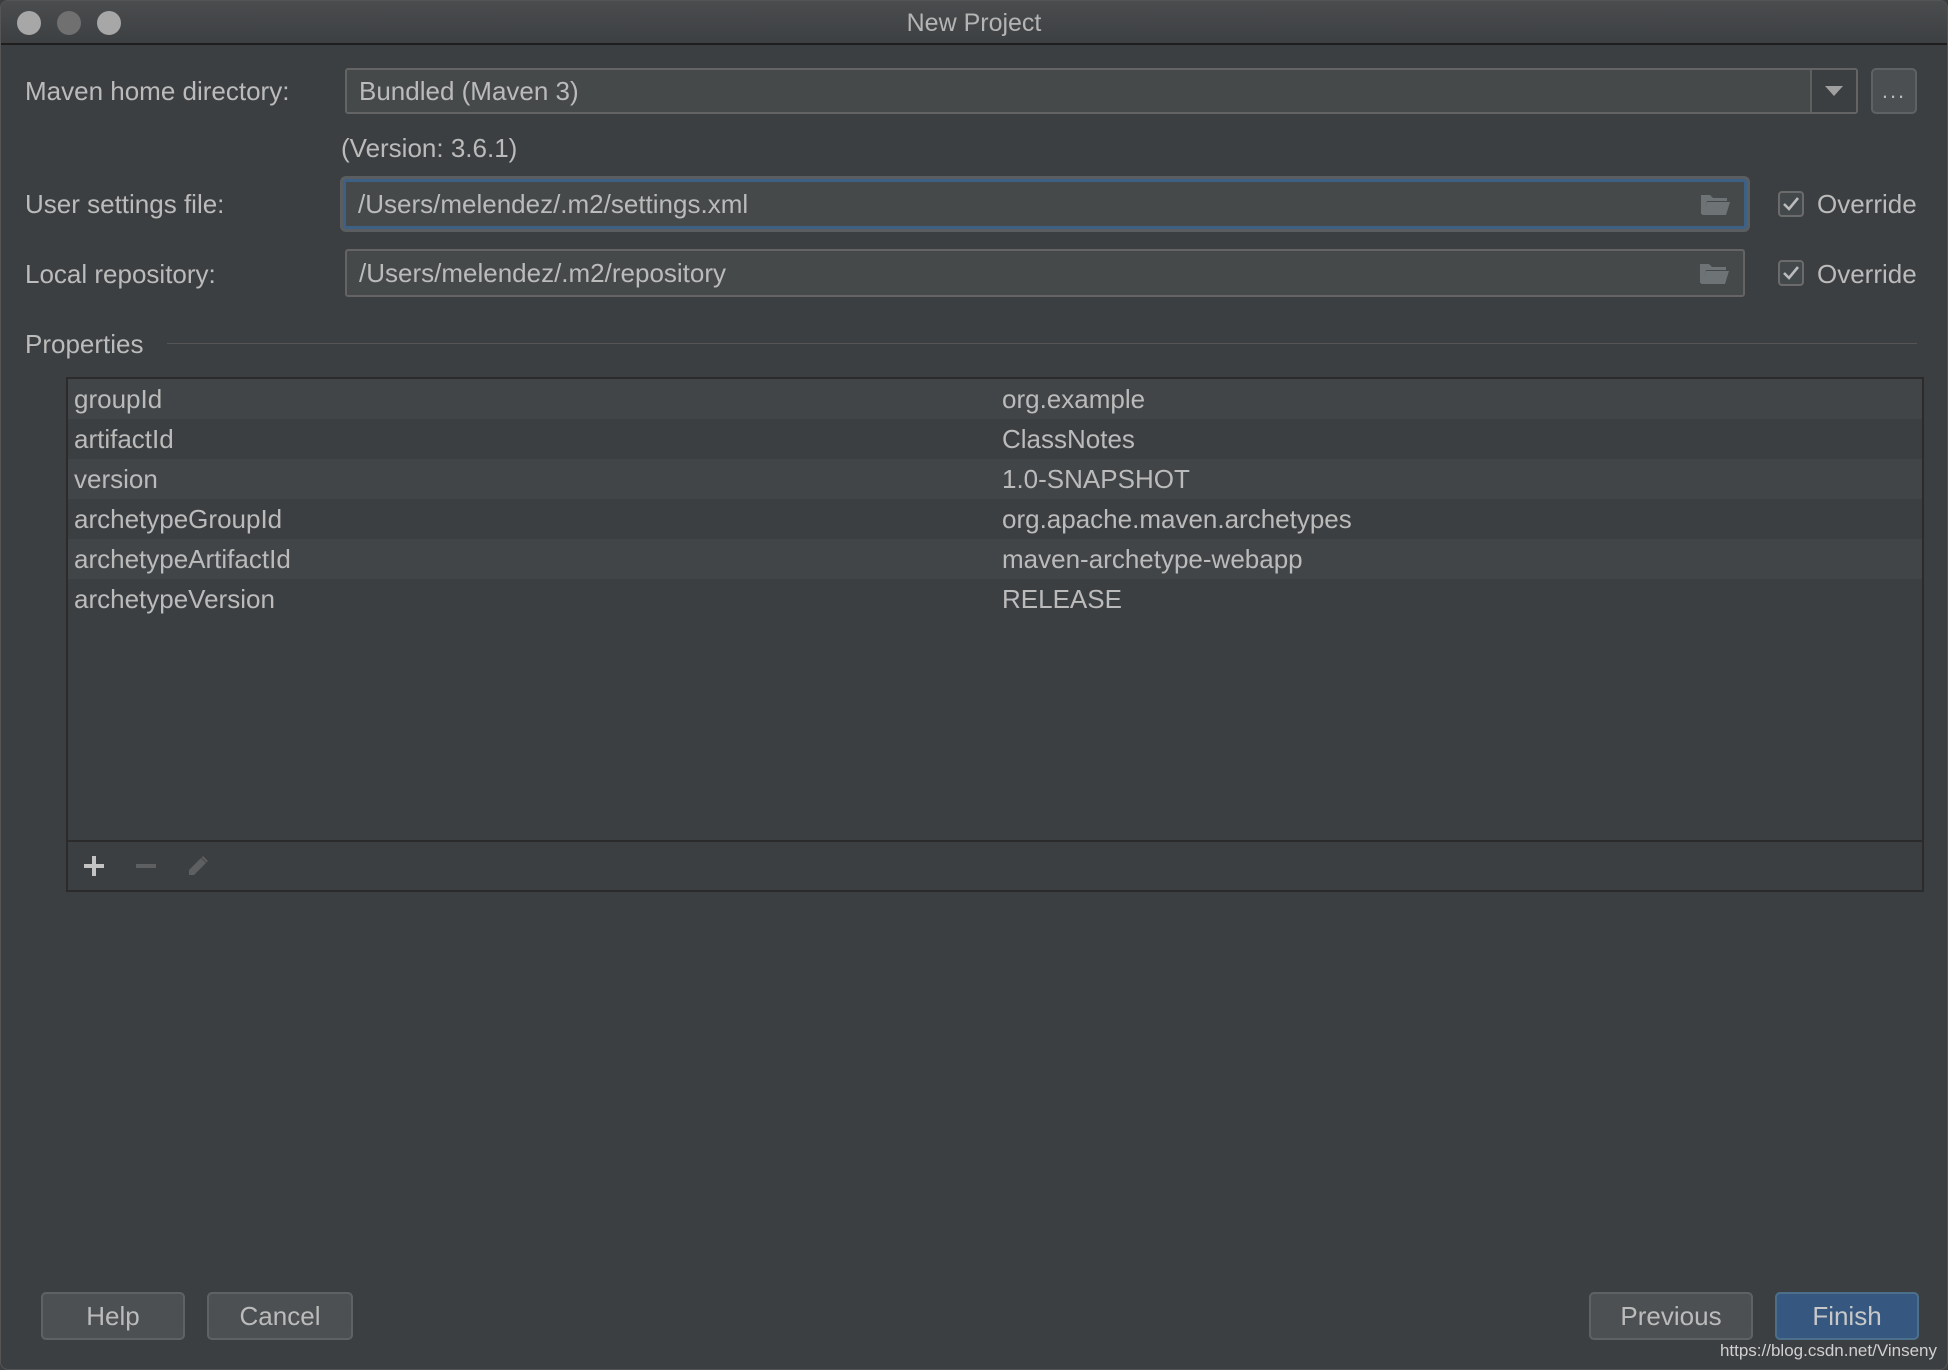  What do you see at coordinates (1062, 599) in the screenshot?
I see `property-value: RELEASE` at bounding box center [1062, 599].